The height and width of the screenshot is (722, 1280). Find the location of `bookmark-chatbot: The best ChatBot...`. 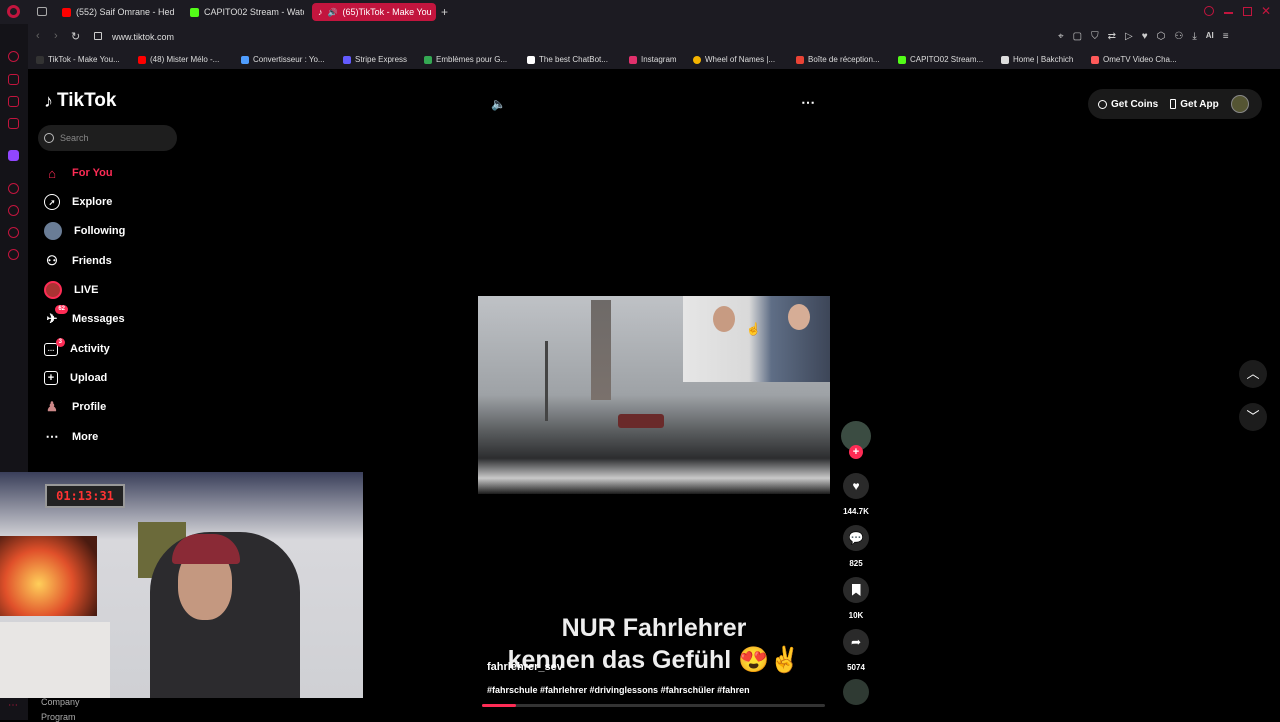

bookmark-chatbot: The best ChatBot... is located at coordinates (567, 59).